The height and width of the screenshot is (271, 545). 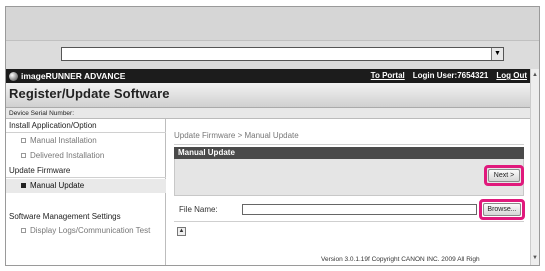 I want to click on address-combobox: ▼, so click(x=282, y=54).